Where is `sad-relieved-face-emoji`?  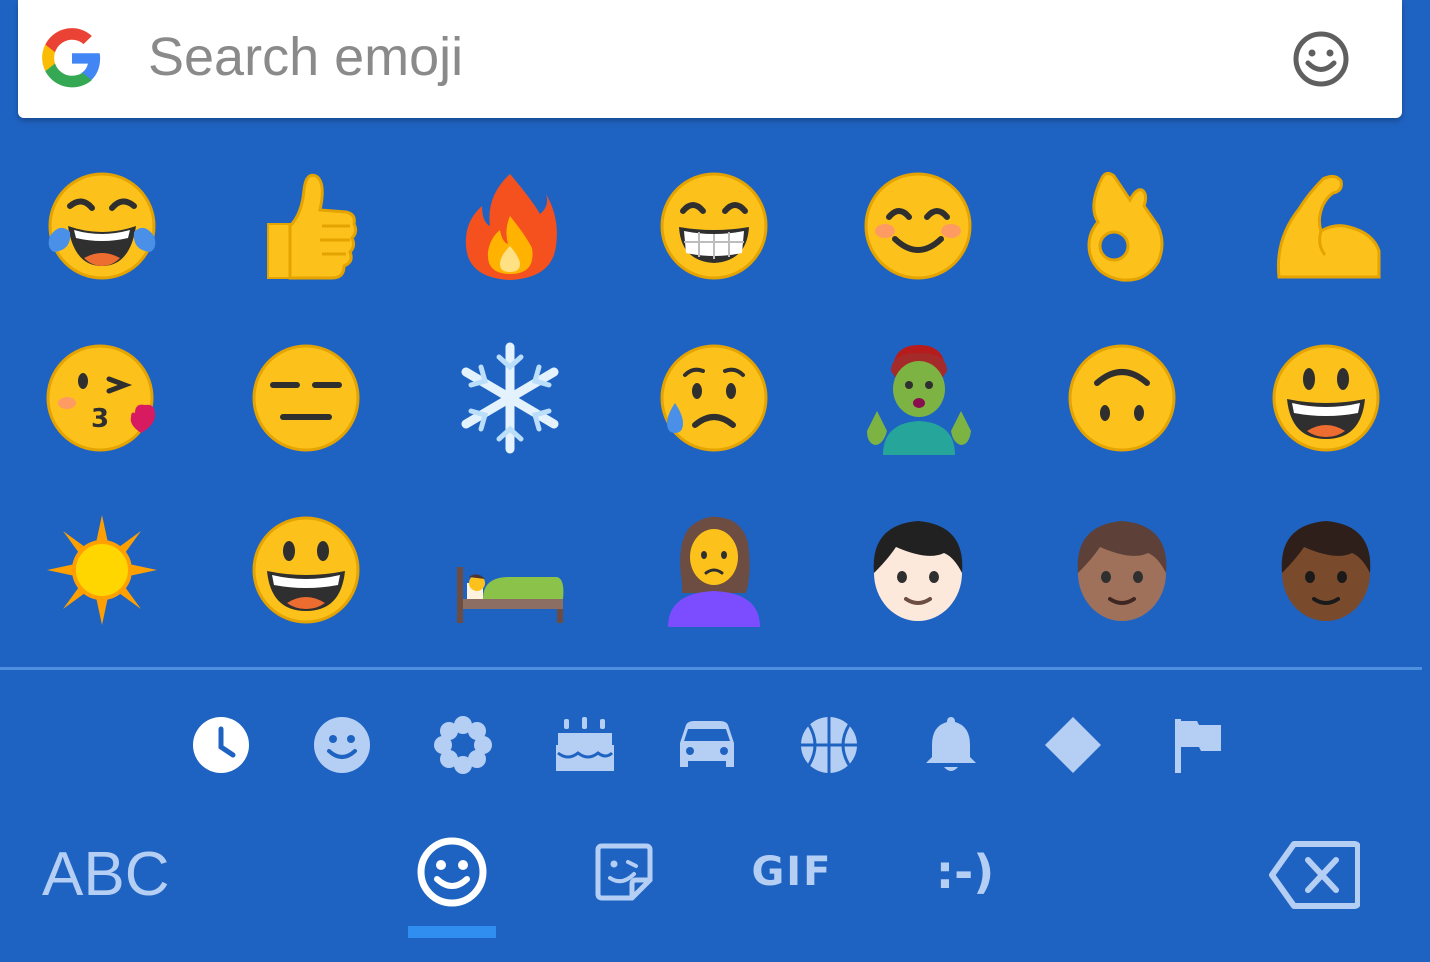 sad-relieved-face-emoji is located at coordinates (714, 398).